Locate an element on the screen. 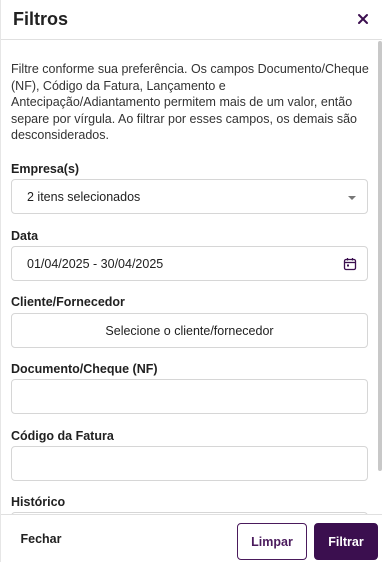 The image size is (382, 562). panel-title: Filtros is located at coordinates (41, 19).